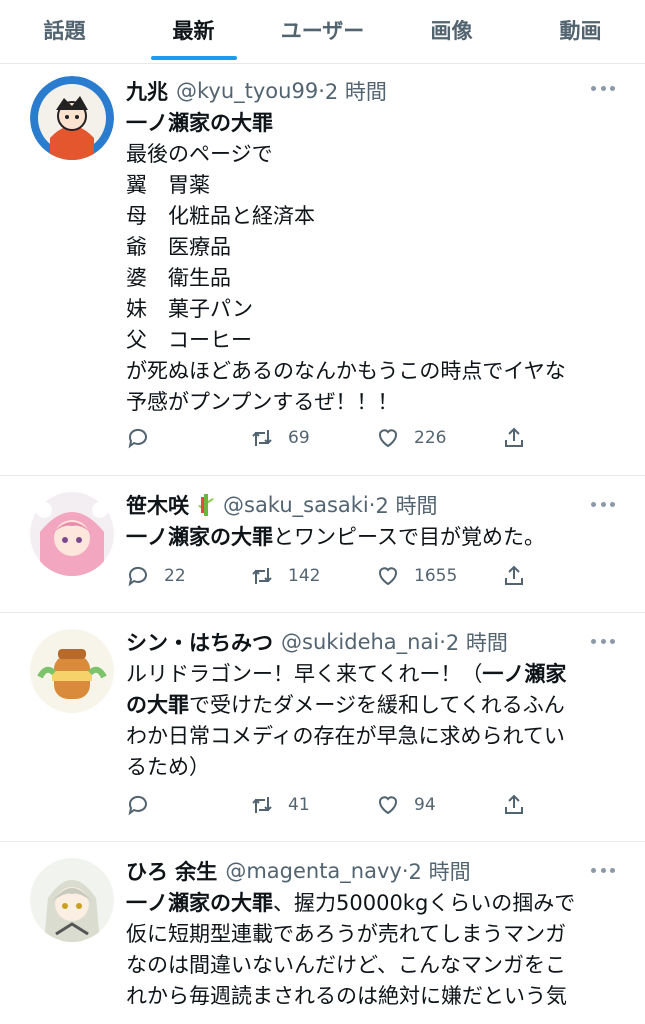 The height and width of the screenshot is (1024, 645). I want to click on tab-label: 画像, so click(451, 31).